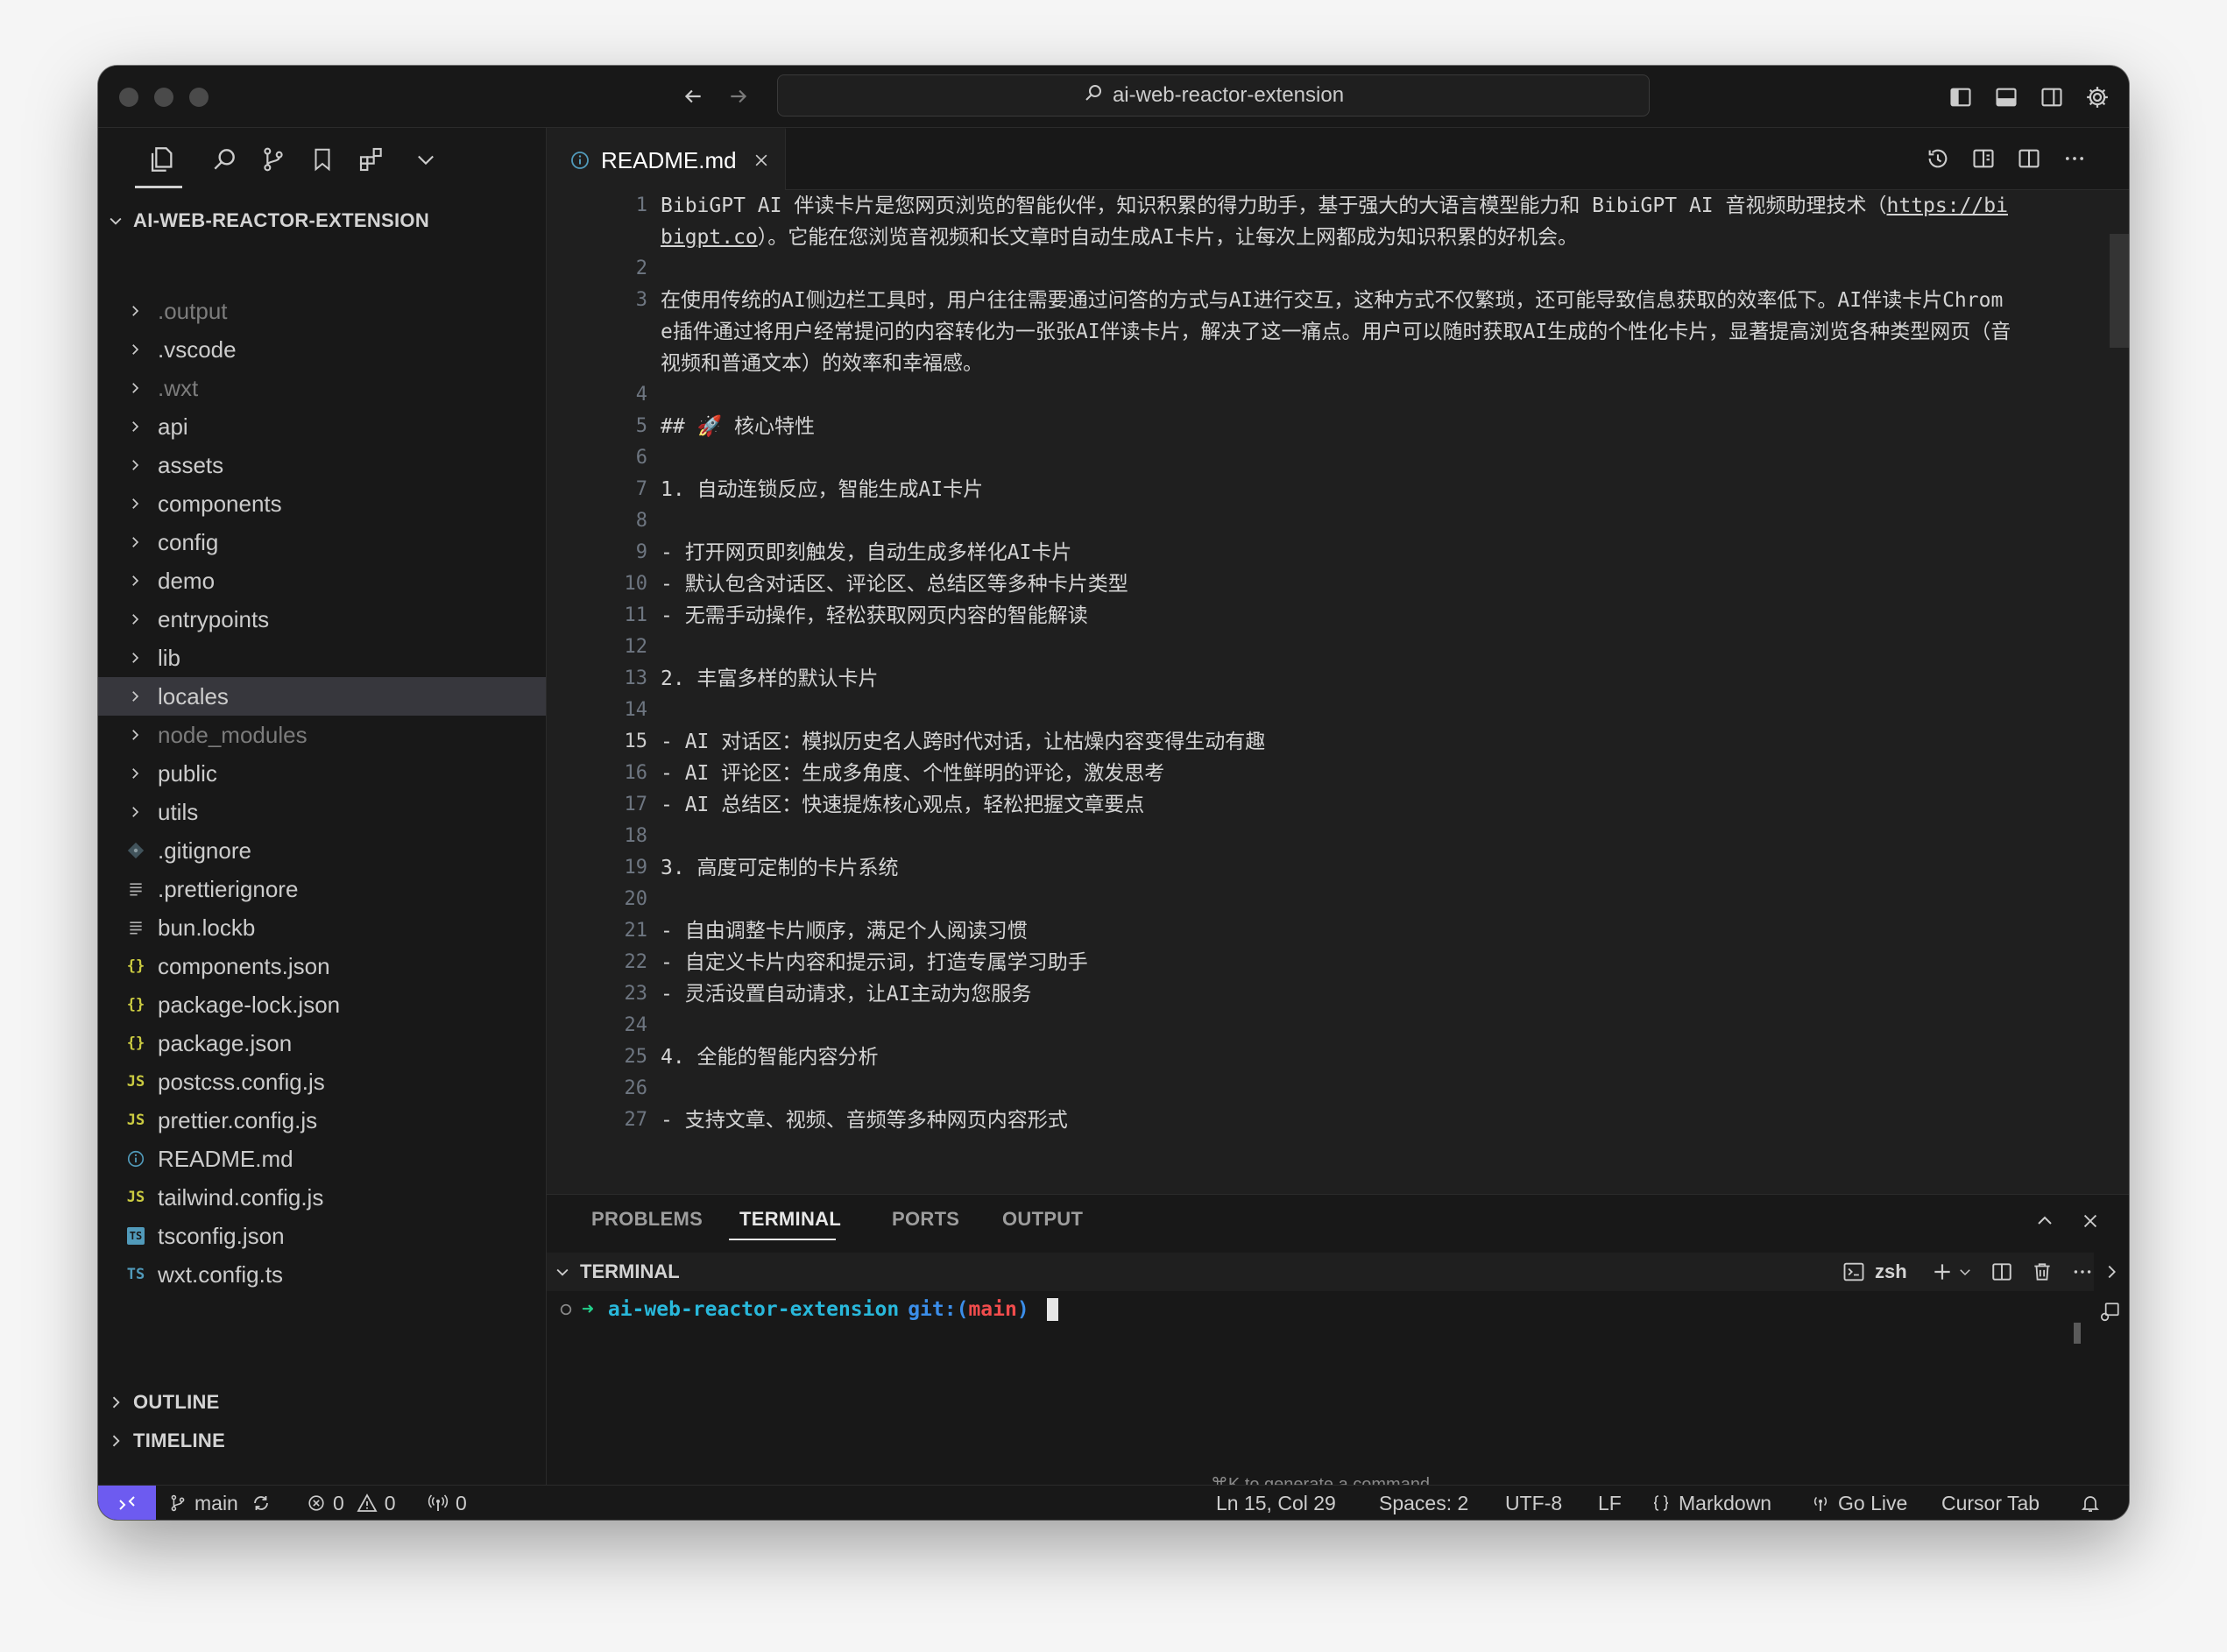 The width and height of the screenshot is (2227, 1652). I want to click on forward-arrow-icon, so click(738, 96).